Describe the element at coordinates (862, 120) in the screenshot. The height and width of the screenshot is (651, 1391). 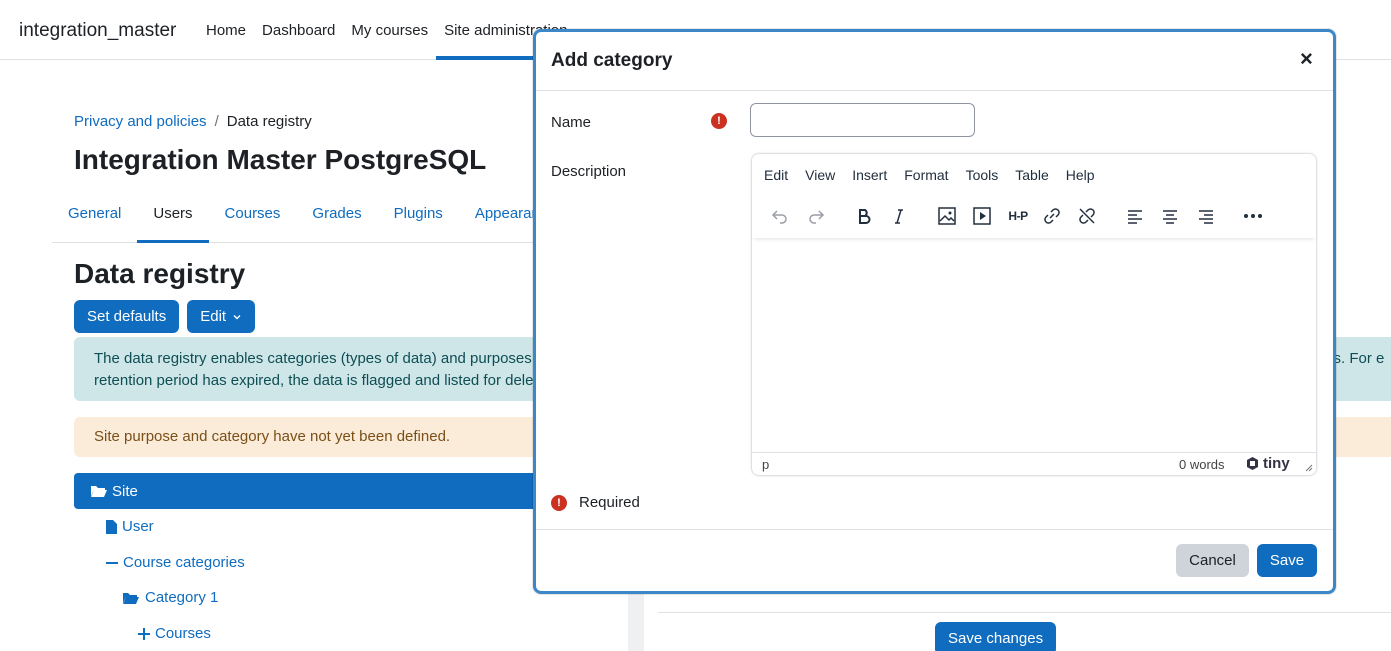
I see `name-input` at that location.